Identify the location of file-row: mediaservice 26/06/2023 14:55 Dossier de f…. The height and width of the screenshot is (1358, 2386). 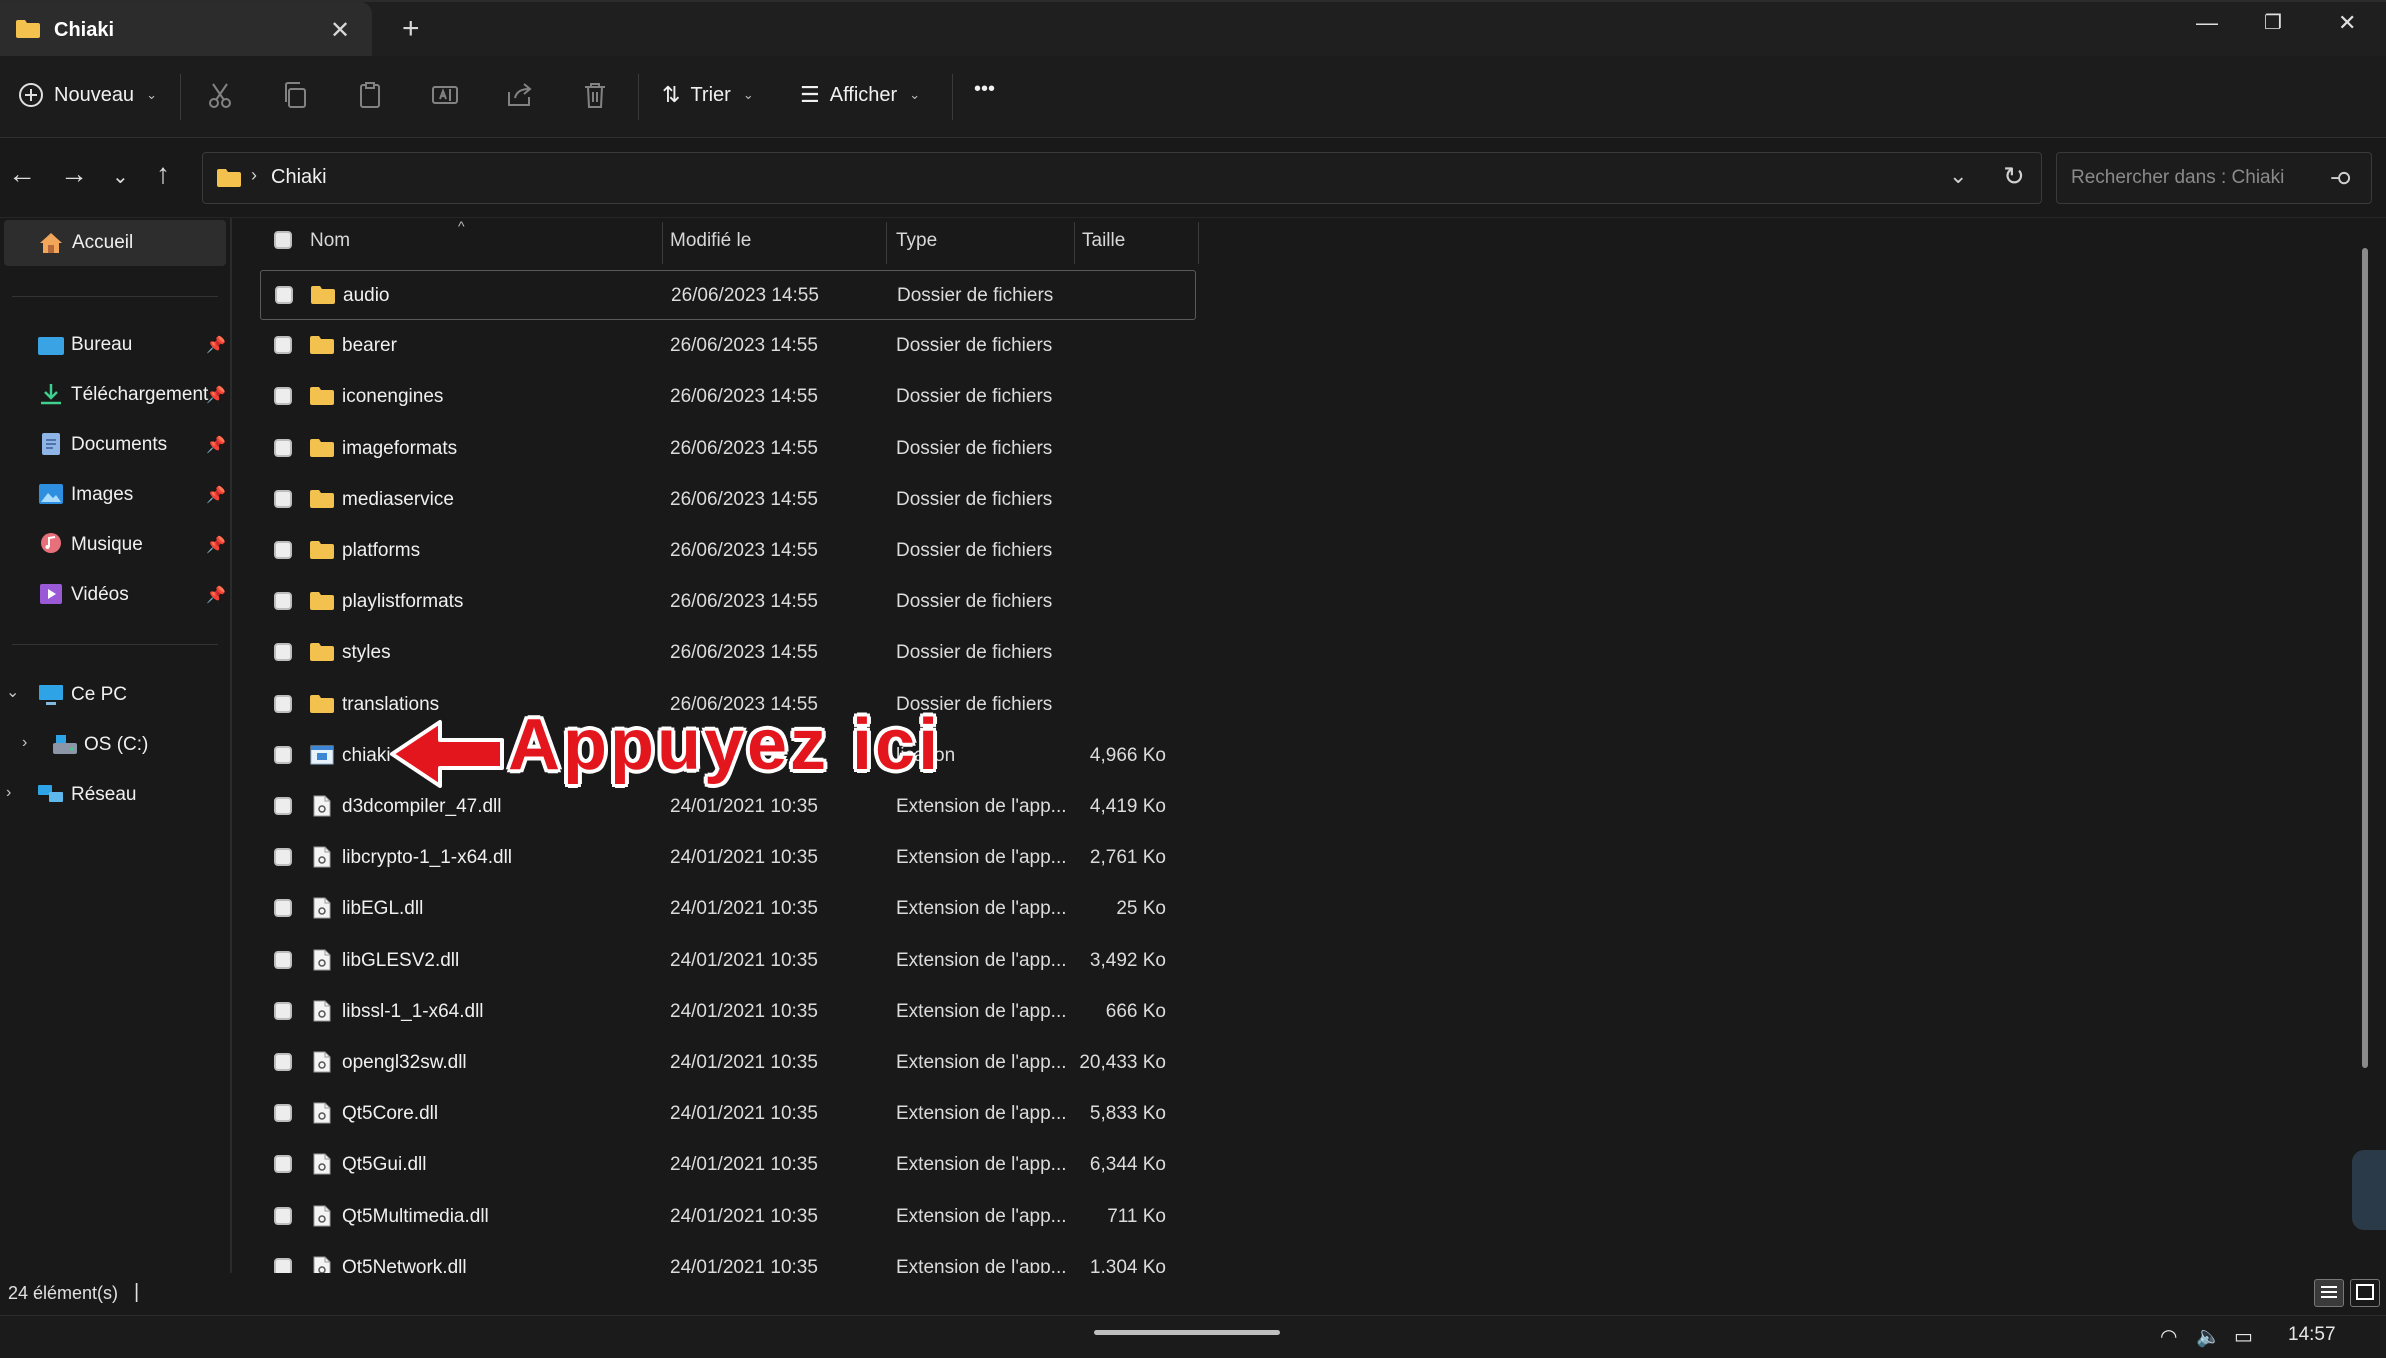
(728, 500).